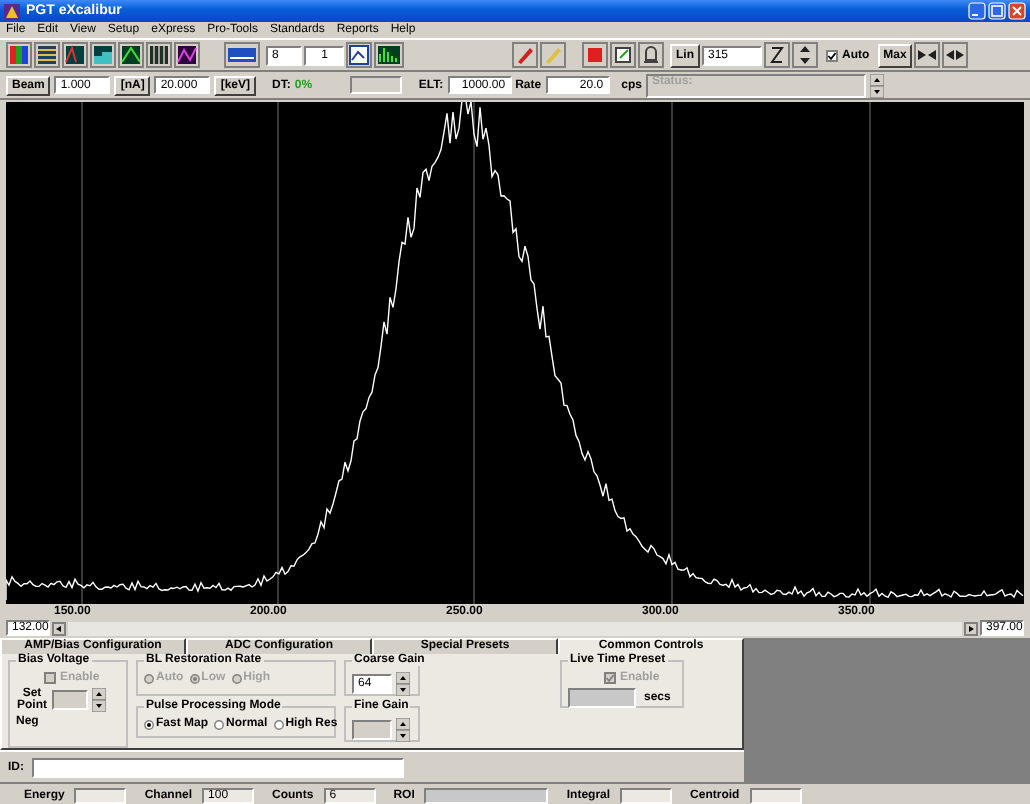  I want to click on minimize-button, so click(977, 11).